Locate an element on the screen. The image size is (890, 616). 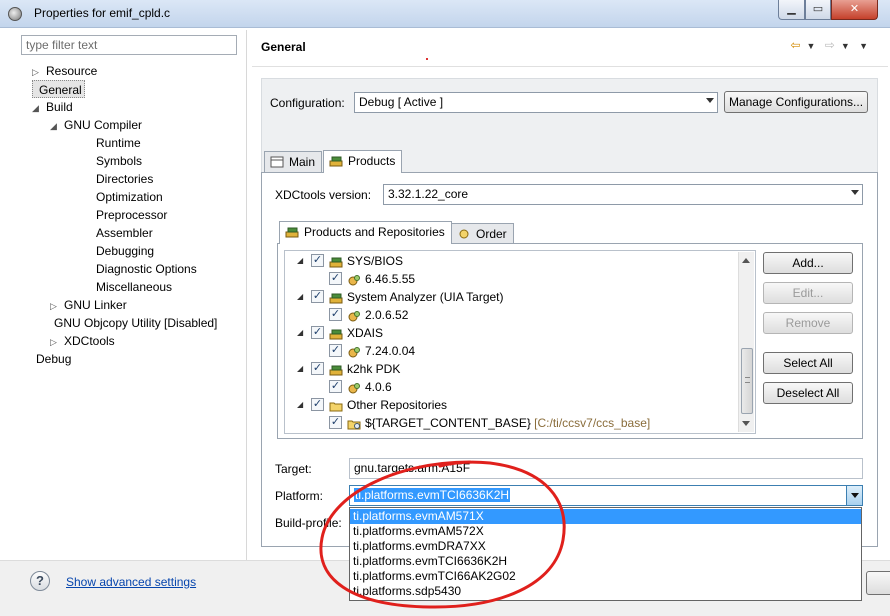
forward-arrow-icon: ⇨ is located at coordinates (830, 45).